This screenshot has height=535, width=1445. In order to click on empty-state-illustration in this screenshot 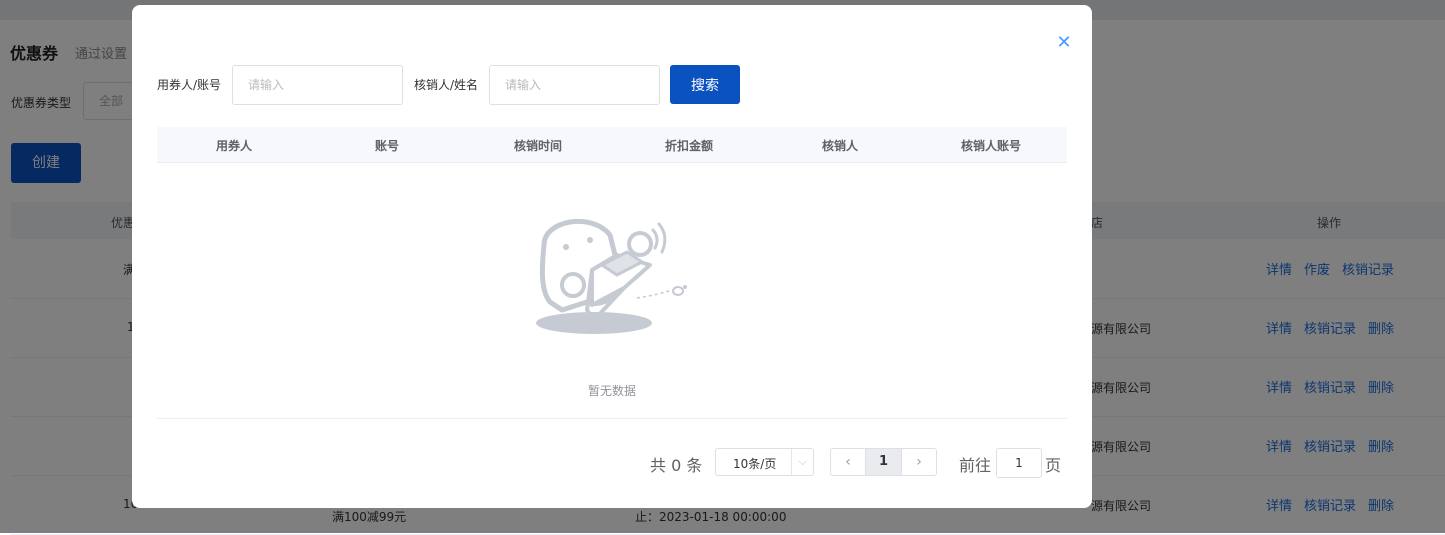, I will do `click(614, 275)`.